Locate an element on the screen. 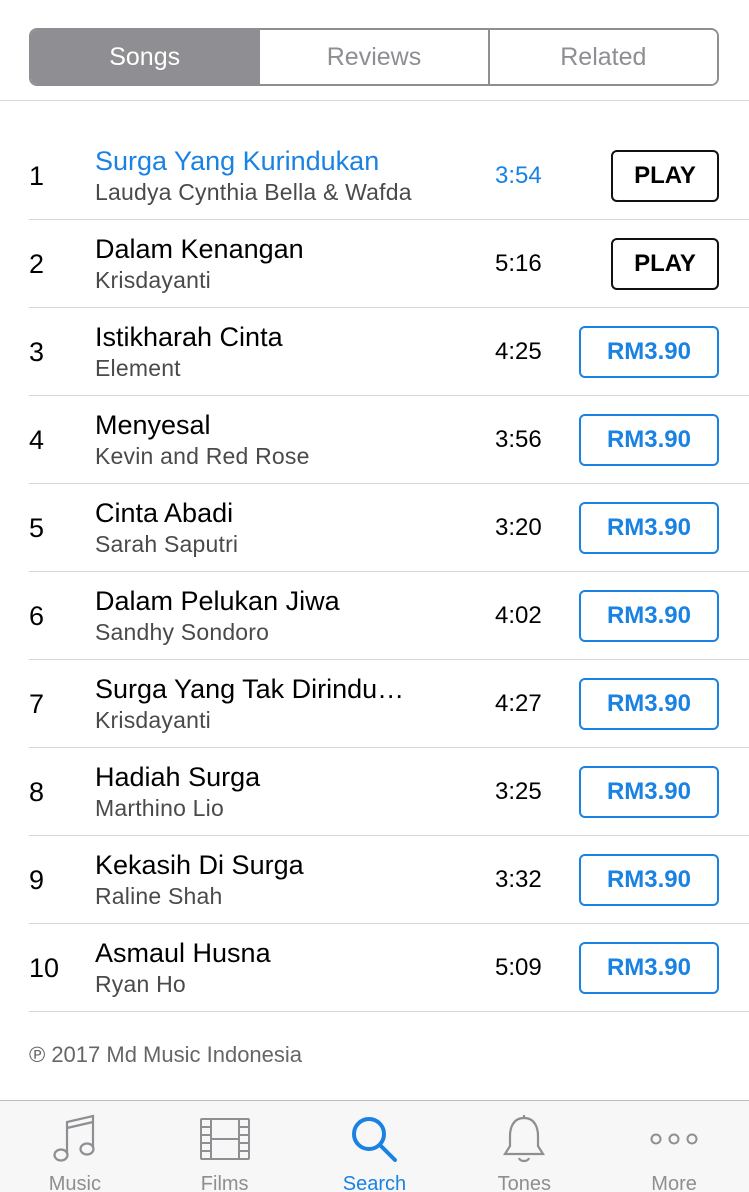 Image resolution: width=749 pixels, height=1192 pixels. song-artist: Marthino Lio is located at coordinates (159, 808).